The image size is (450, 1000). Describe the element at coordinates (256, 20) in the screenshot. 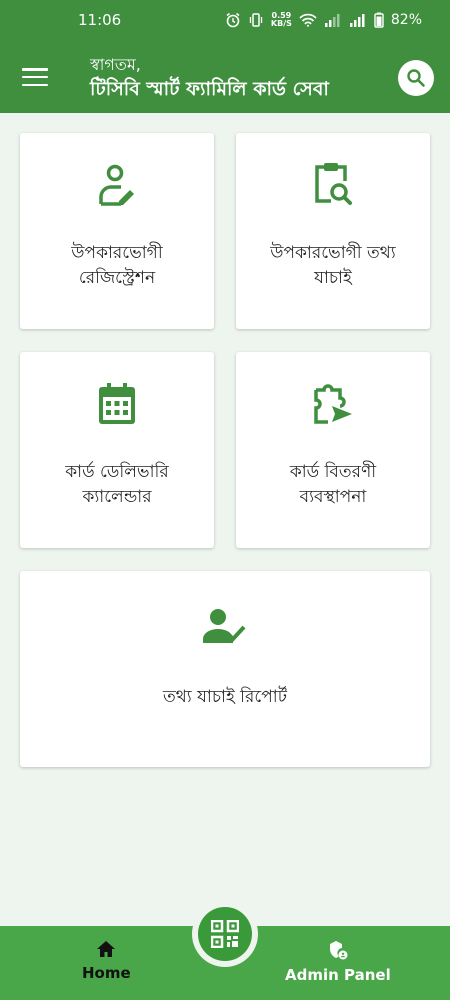

I see `vibrate-icon` at that location.